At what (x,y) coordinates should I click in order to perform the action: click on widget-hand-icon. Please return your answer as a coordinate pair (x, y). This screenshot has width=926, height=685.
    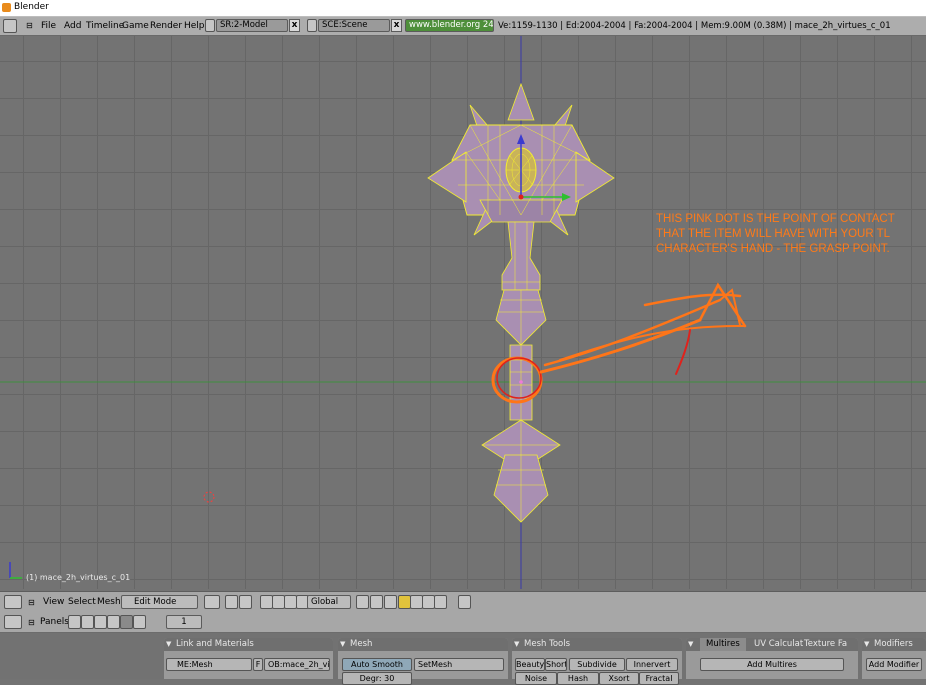
    Looking at the image, I should click on (245, 602).